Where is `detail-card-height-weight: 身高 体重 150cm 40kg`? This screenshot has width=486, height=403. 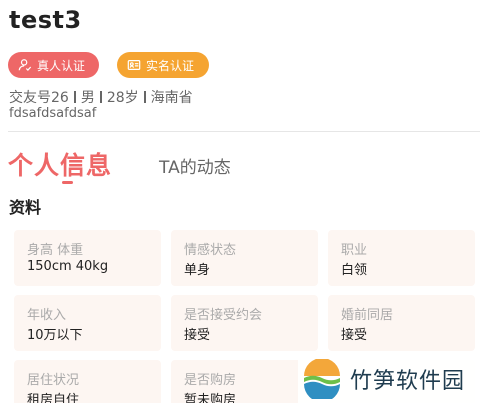
detail-card-height-weight: 身高 体重 150cm 40kg is located at coordinates (87, 258).